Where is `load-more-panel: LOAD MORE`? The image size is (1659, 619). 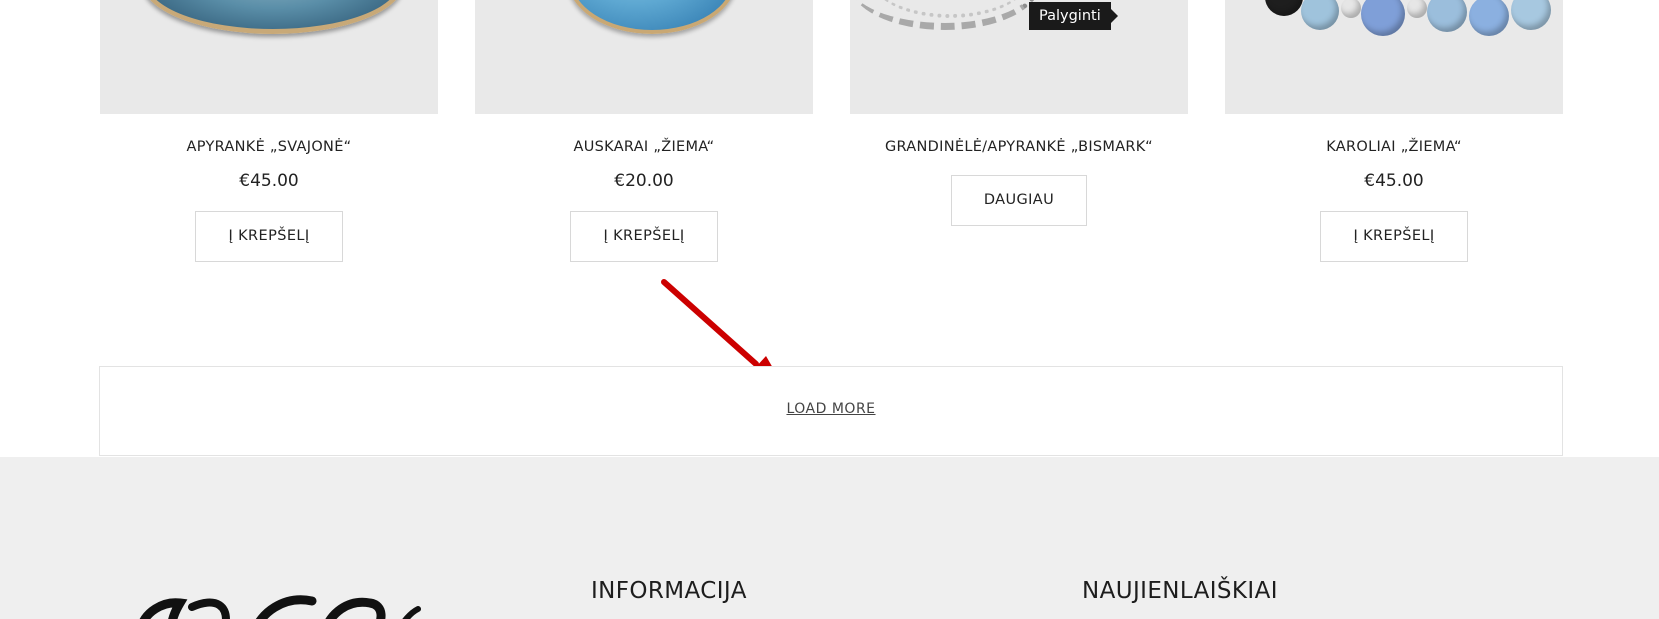 load-more-panel: LOAD MORE is located at coordinates (831, 411).